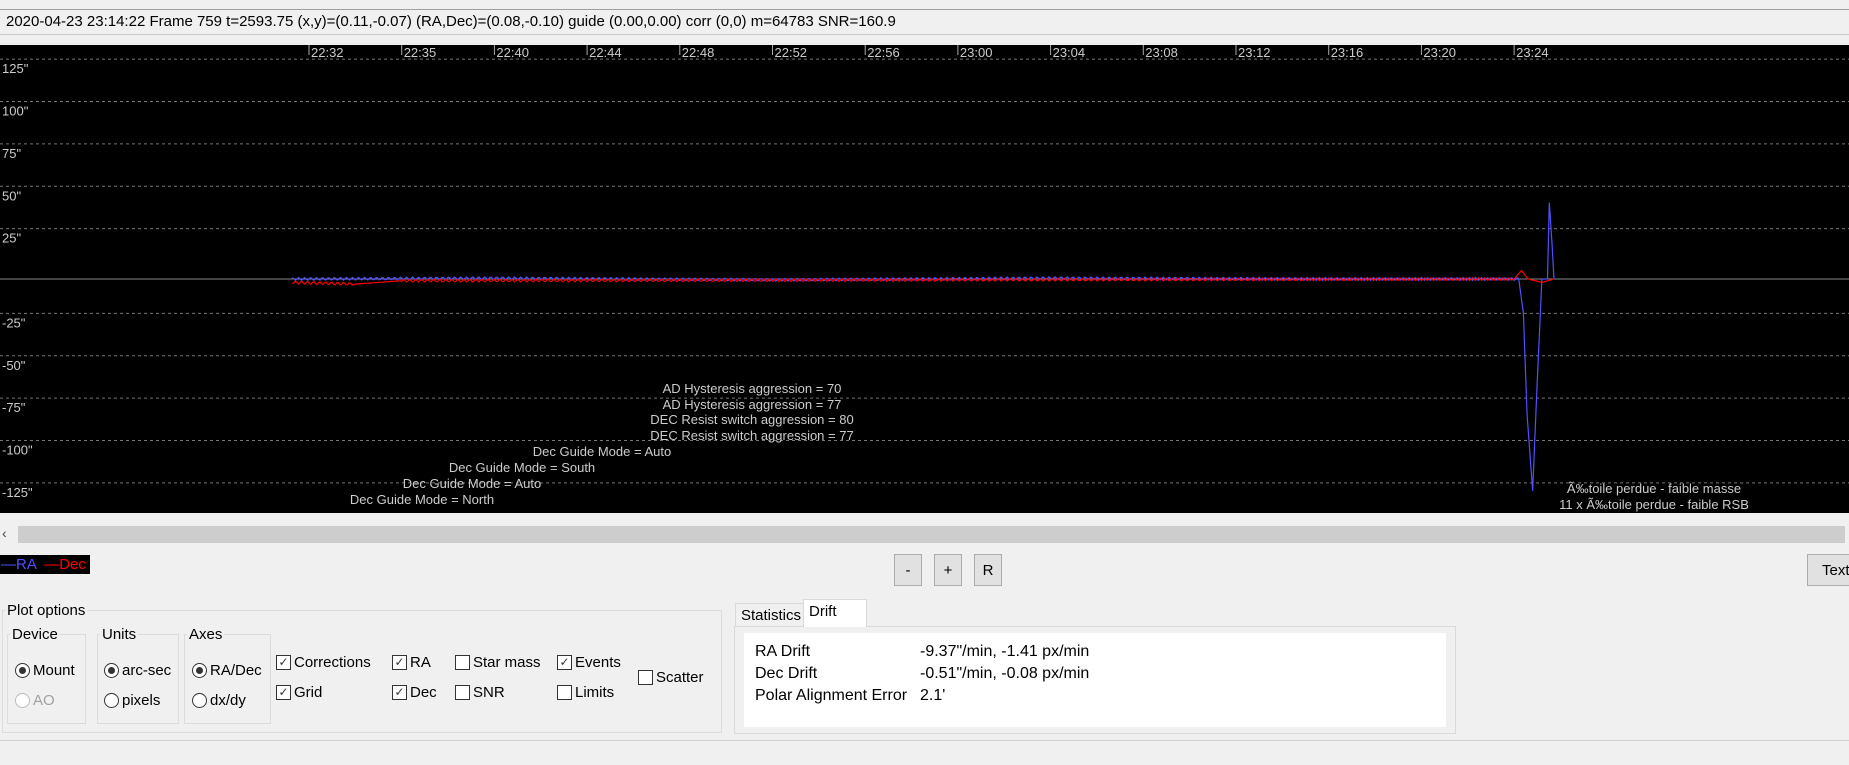 The height and width of the screenshot is (765, 1849). What do you see at coordinates (786, 673) in the screenshot?
I see `dec-drift-label: Dec Drift` at bounding box center [786, 673].